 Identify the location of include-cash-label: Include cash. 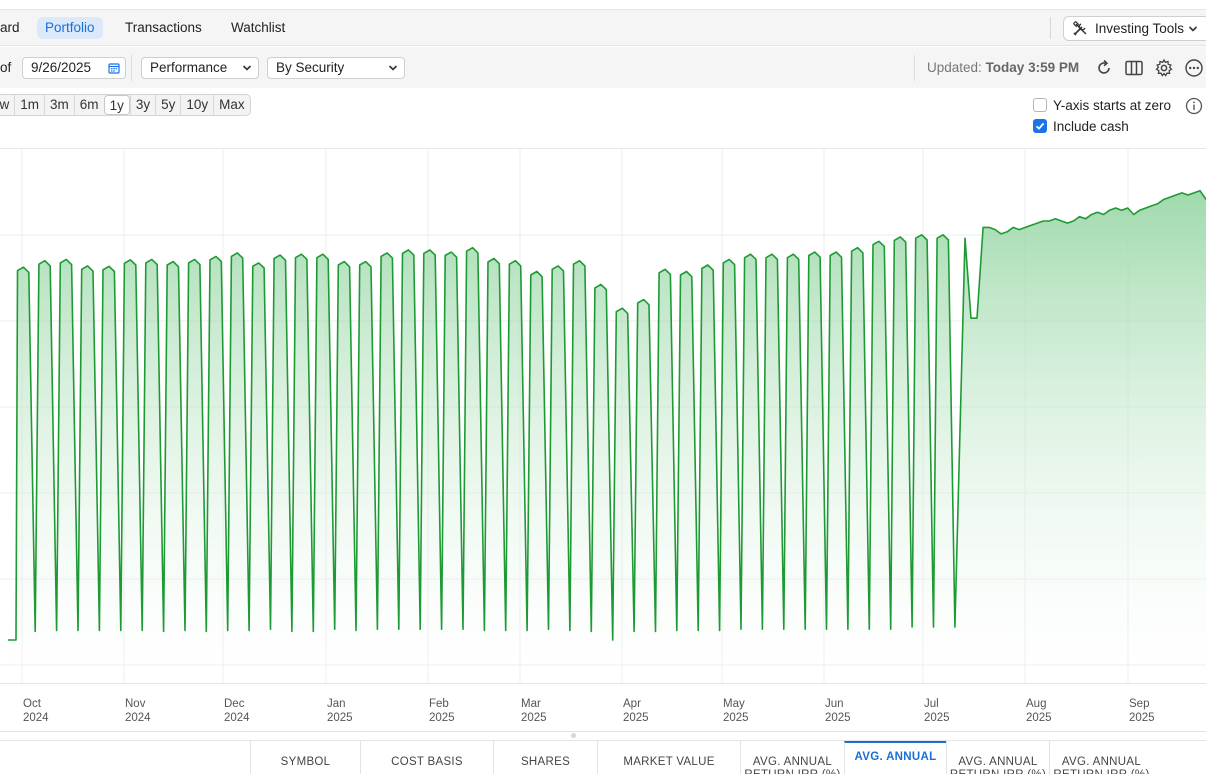
(1091, 126).